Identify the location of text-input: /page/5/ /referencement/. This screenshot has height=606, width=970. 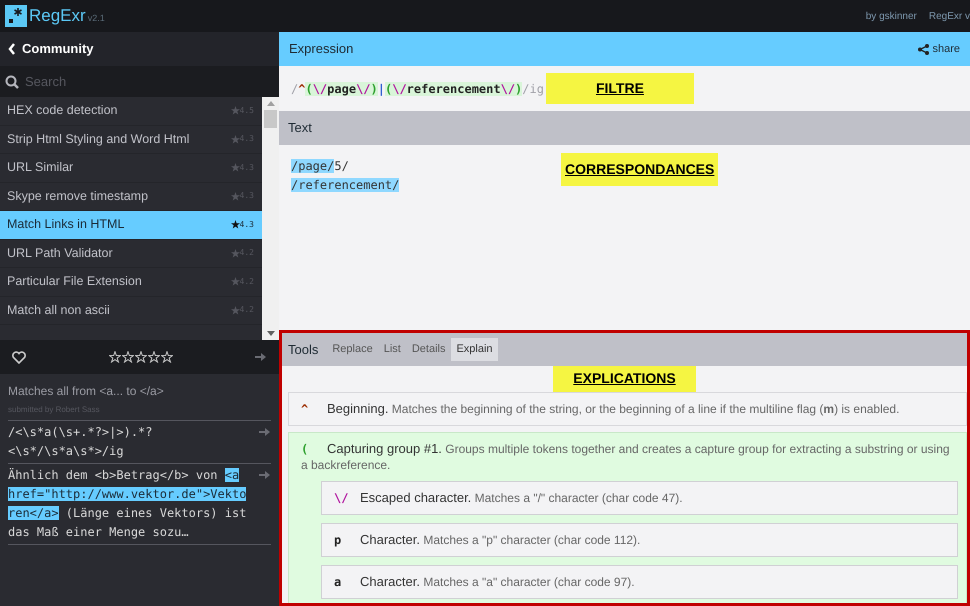
(426, 241).